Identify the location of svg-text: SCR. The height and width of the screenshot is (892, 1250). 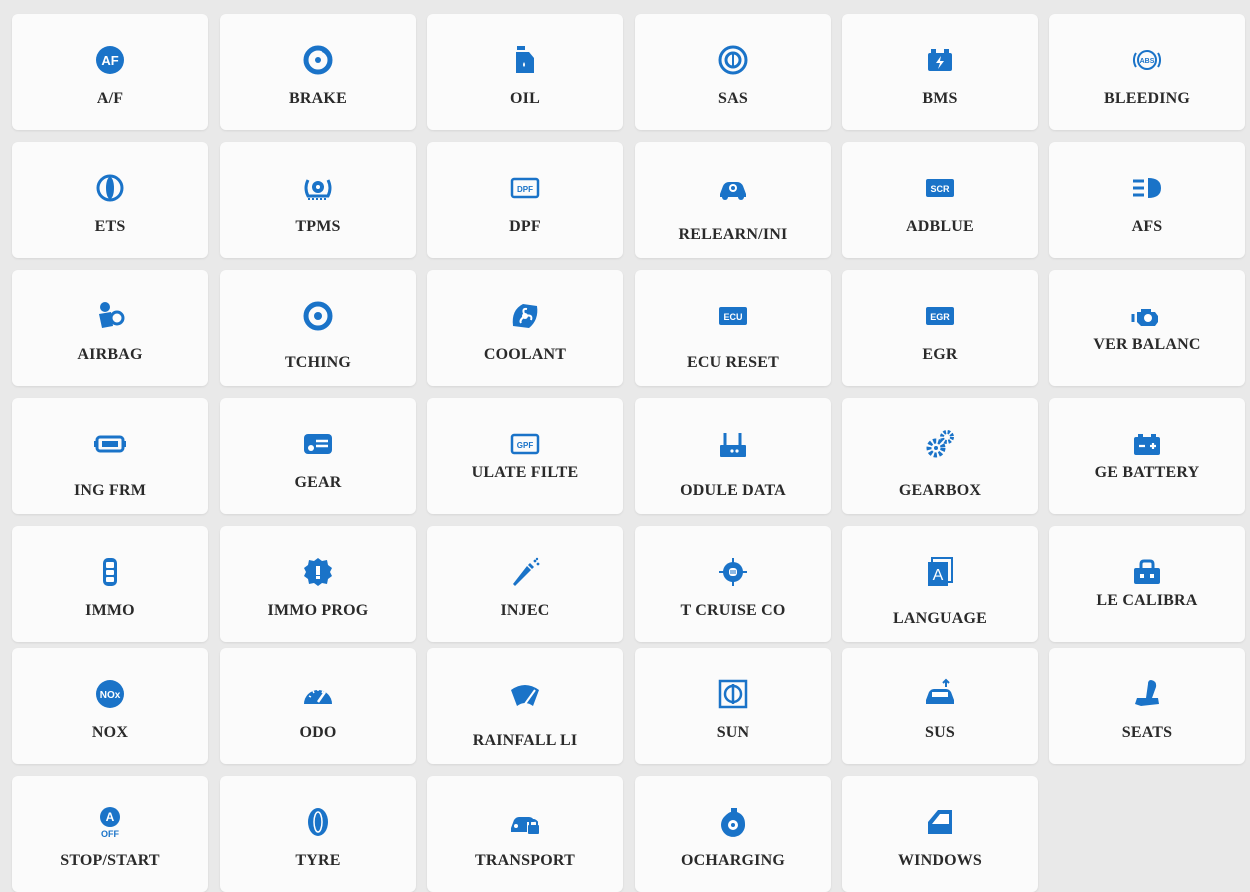
(940, 189).